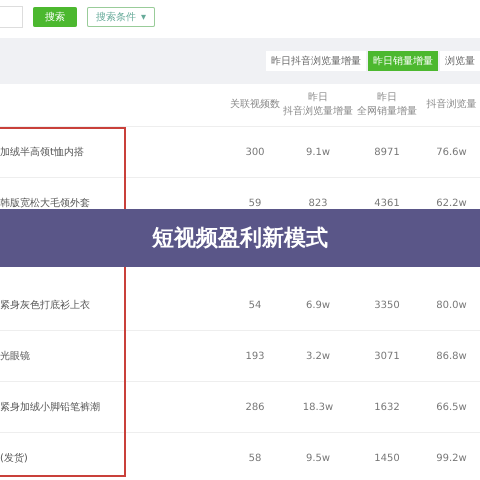 Image resolution: width=480 pixels, height=480 pixels. I want to click on search-field, so click(11, 17).